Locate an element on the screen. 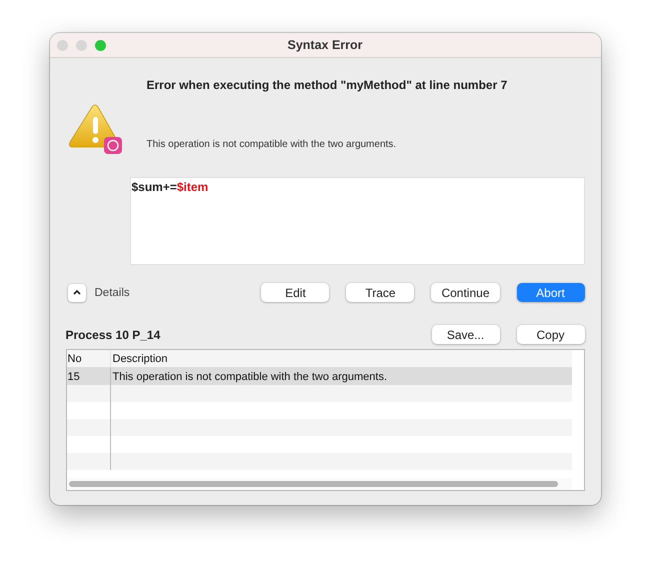  code-line: $sum+=$item is located at coordinates (170, 187).